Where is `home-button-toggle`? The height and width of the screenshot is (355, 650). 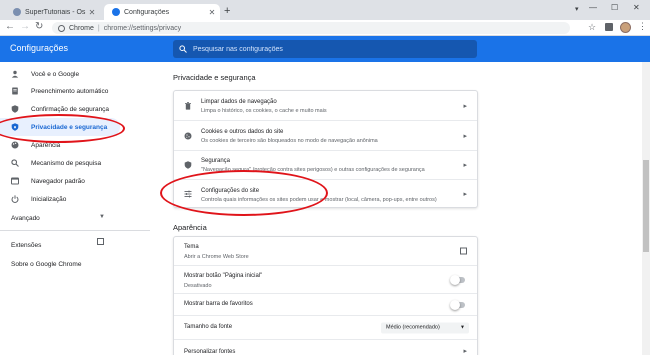 home-button-toggle is located at coordinates (457, 279).